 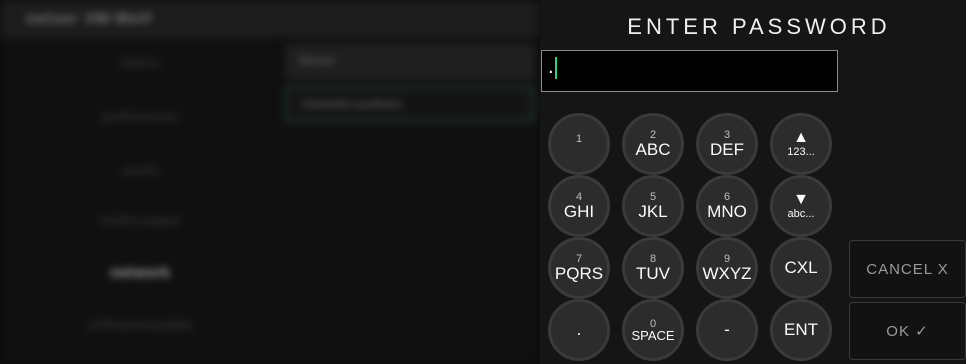 I want to click on key-8-letters: TUV, so click(x=653, y=273).